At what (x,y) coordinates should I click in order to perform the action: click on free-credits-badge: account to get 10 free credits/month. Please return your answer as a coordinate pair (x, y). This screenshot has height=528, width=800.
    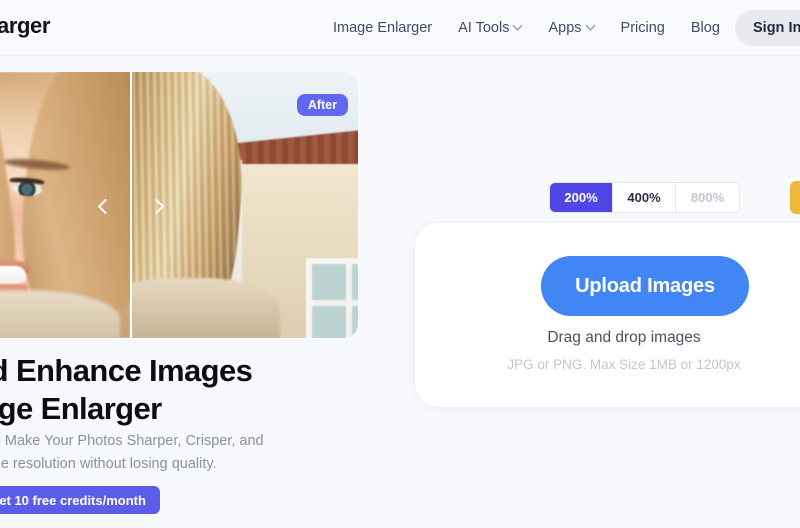
    Looking at the image, I should click on (80, 500).